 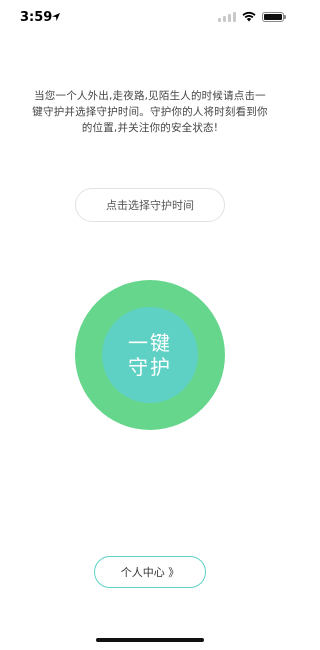 I want to click on guard-button-inner: 一键 守护, so click(x=150, y=355).